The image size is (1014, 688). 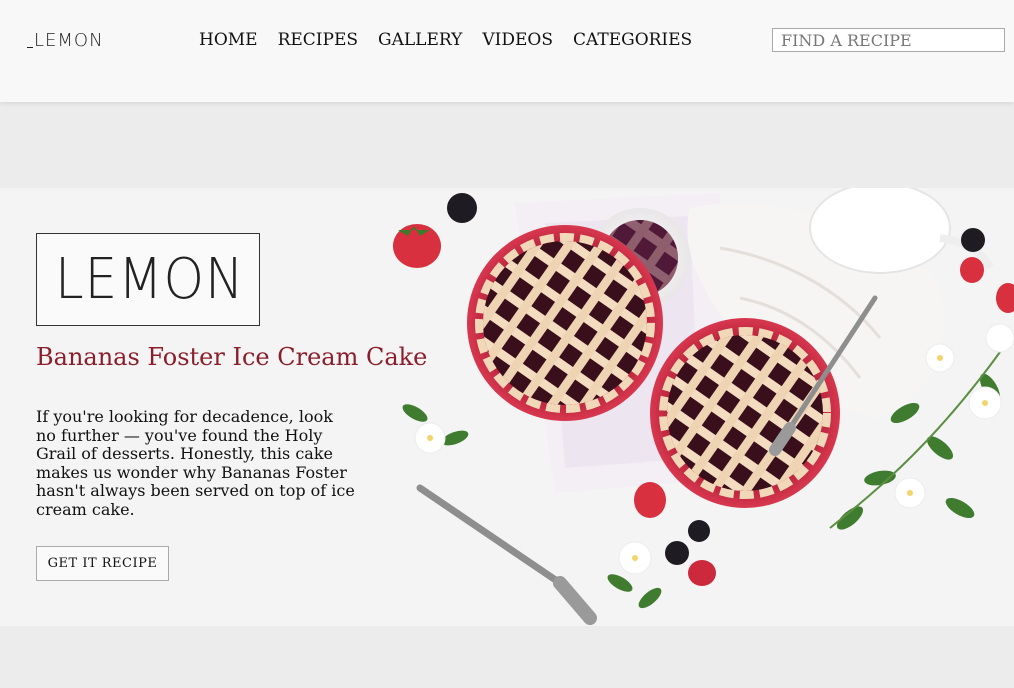 I want to click on main-nav: HOME RECIPES GALLERY VIDEOS CATEGORIES, so click(x=445, y=40).